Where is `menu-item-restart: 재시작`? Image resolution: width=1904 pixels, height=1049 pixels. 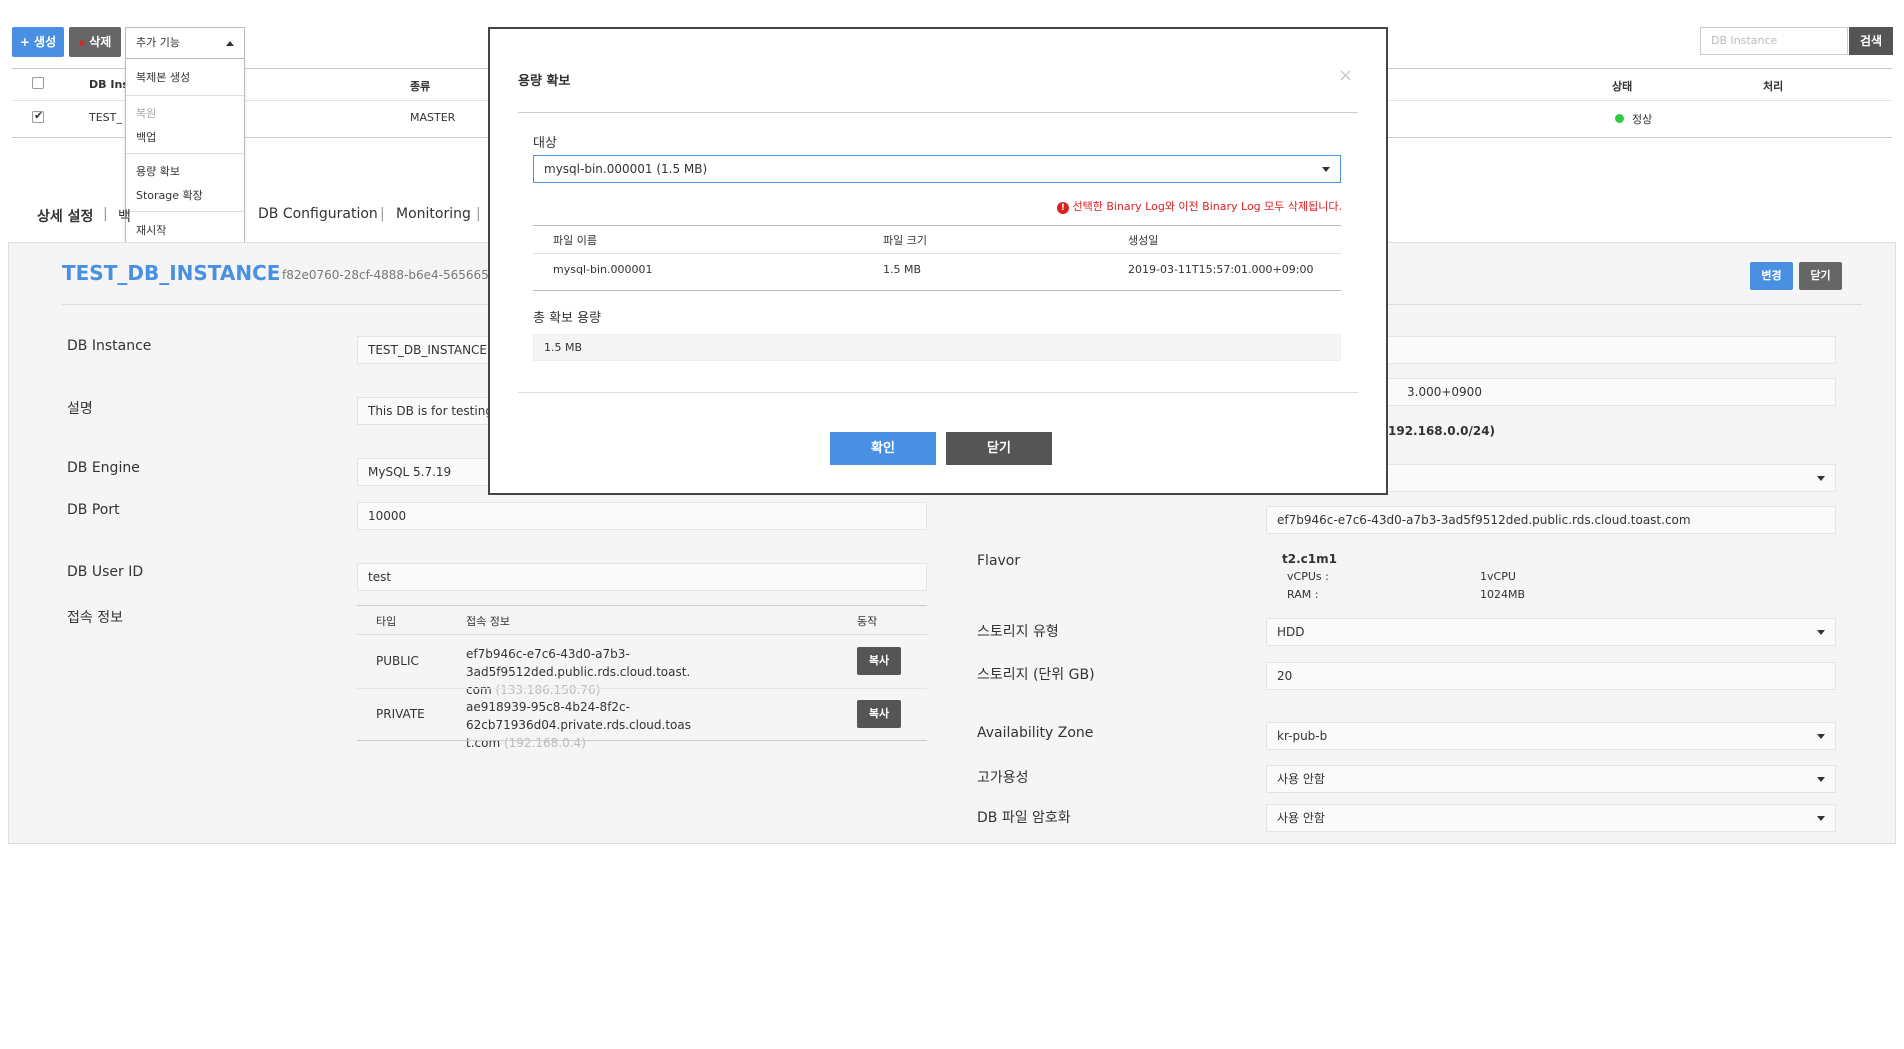 menu-item-restart: 재시작 is located at coordinates (151, 230).